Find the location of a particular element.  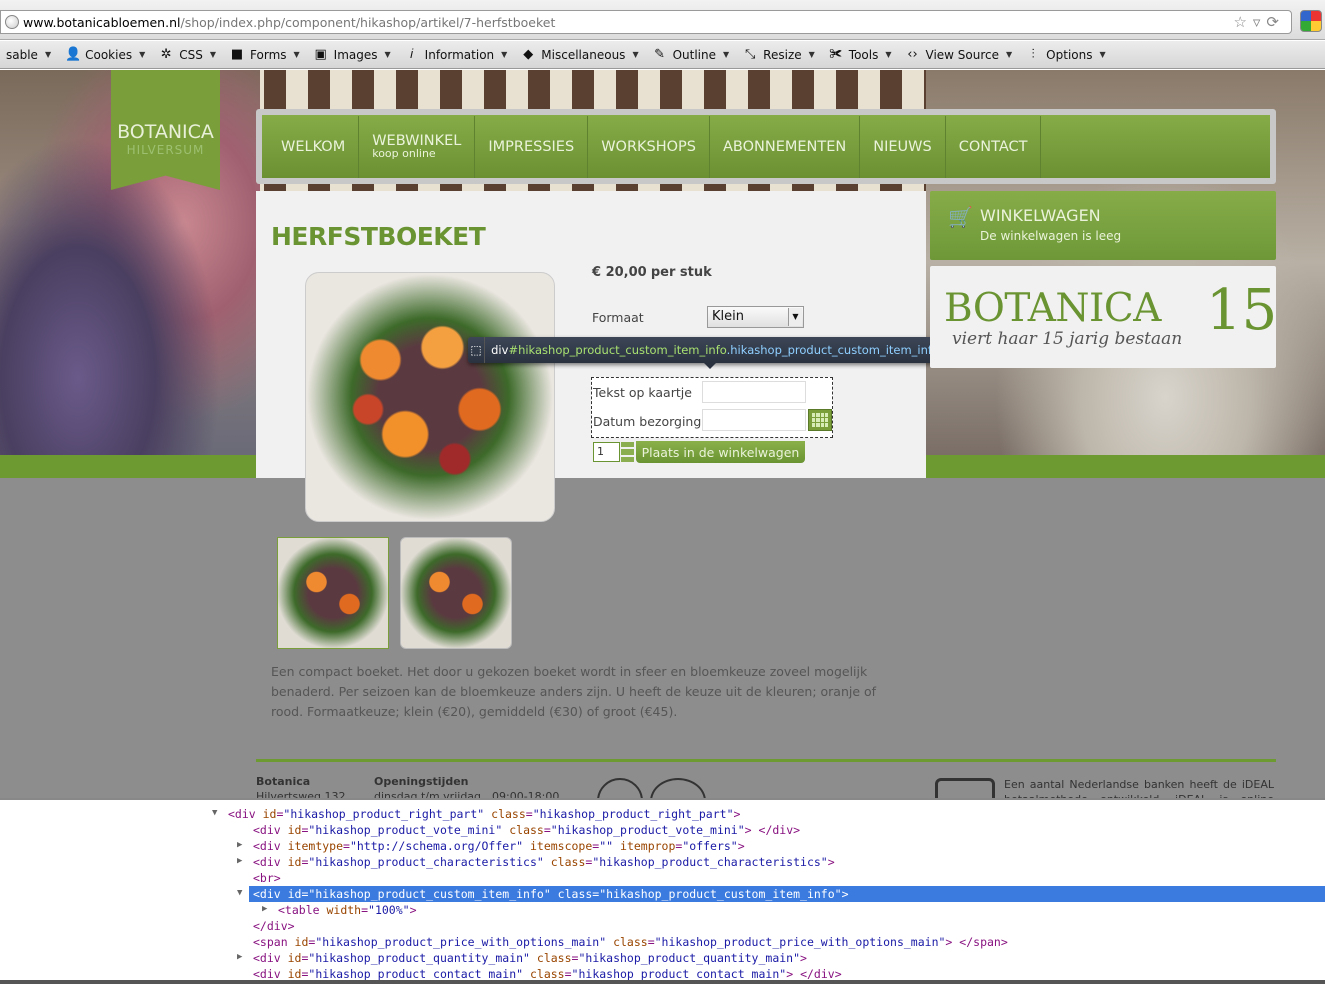

toolbar-label: sable is located at coordinates (22, 54).